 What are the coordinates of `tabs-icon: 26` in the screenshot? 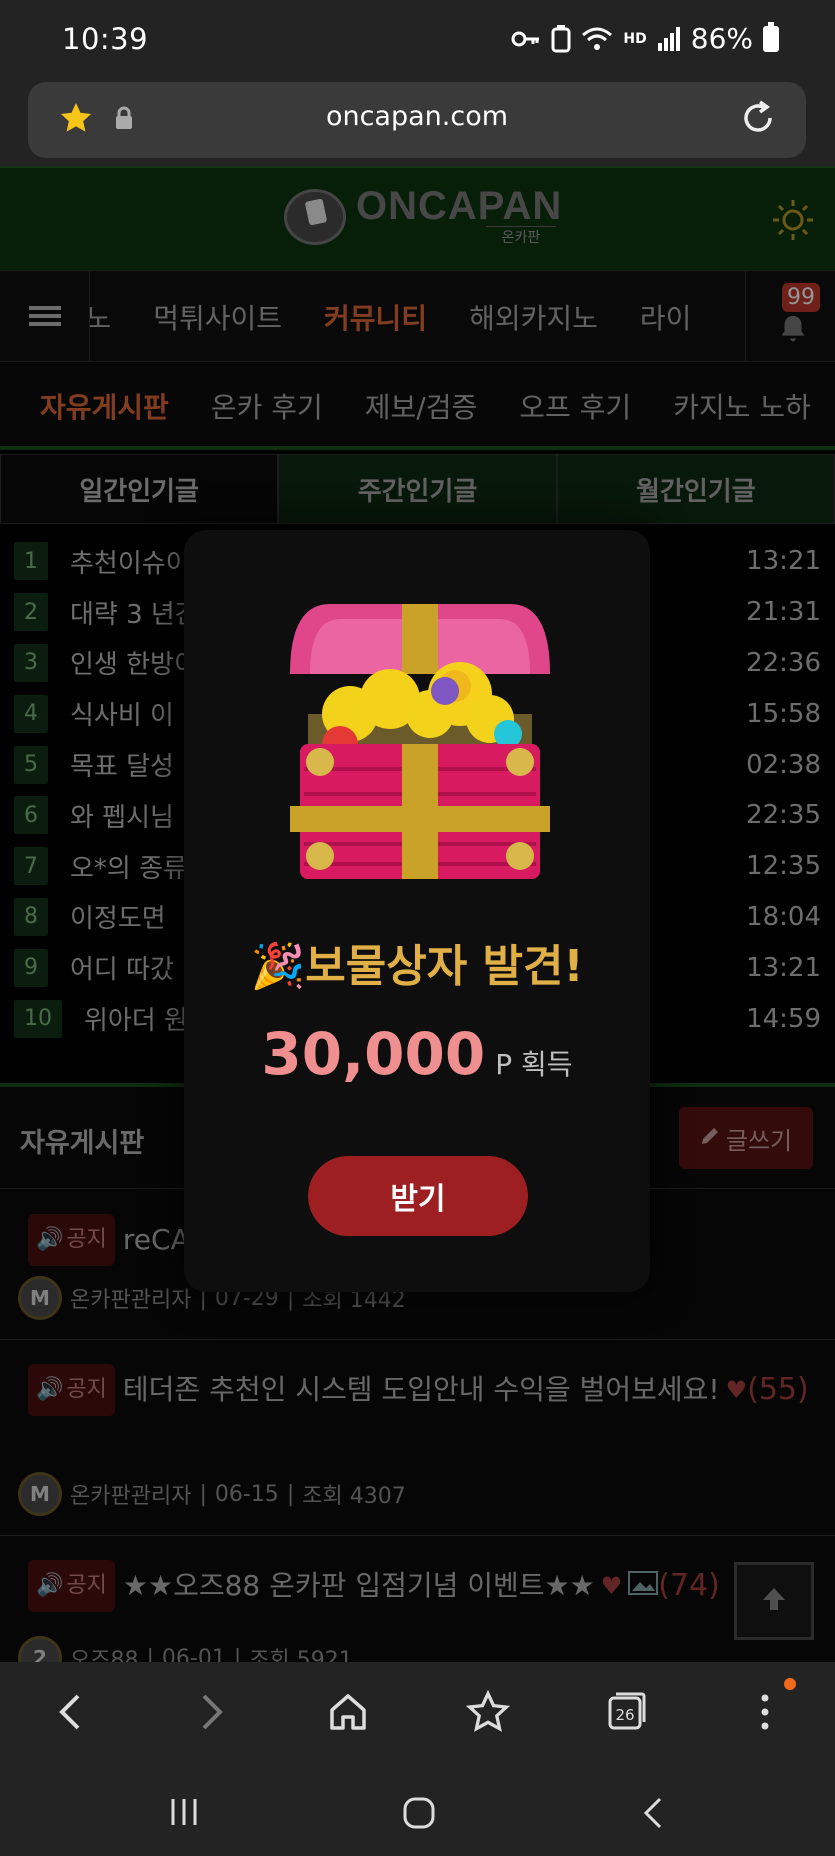 It's located at (626, 1714).